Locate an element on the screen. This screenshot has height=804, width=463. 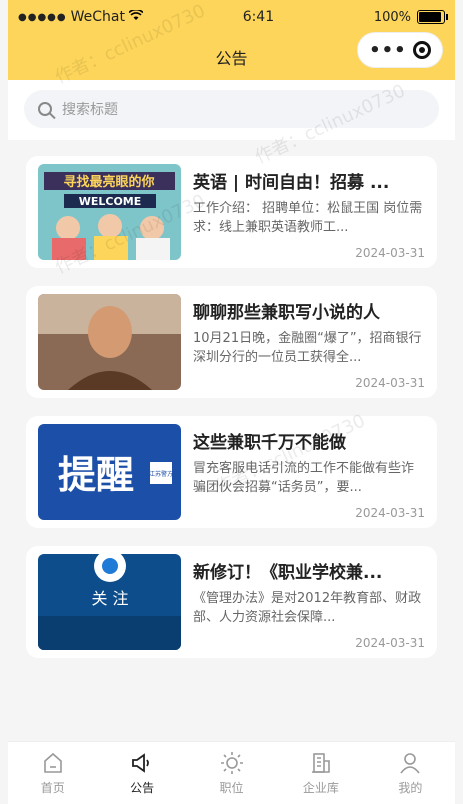
tab-jobs: 职位 is located at coordinates (231, 773).